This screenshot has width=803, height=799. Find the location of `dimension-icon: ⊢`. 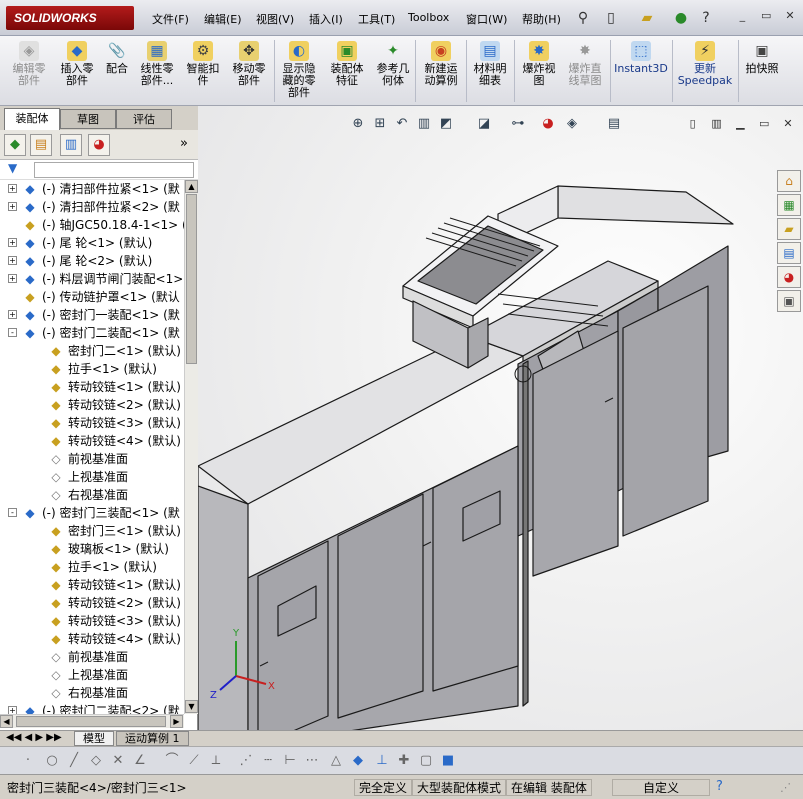

dimension-icon: ⊢ is located at coordinates (290, 761).